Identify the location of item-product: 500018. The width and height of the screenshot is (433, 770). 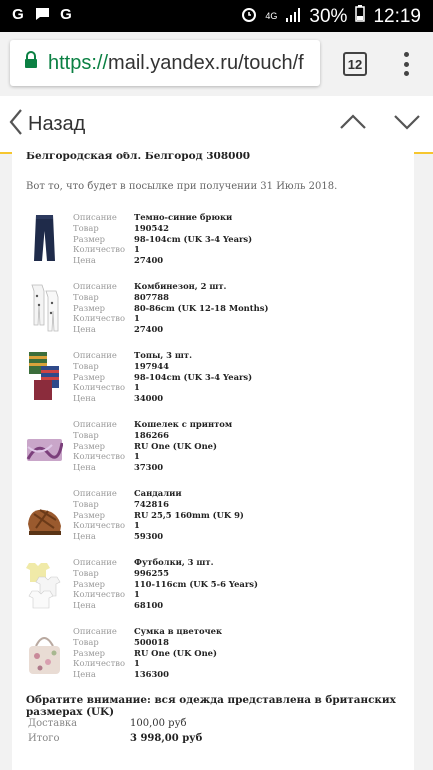
(151, 641).